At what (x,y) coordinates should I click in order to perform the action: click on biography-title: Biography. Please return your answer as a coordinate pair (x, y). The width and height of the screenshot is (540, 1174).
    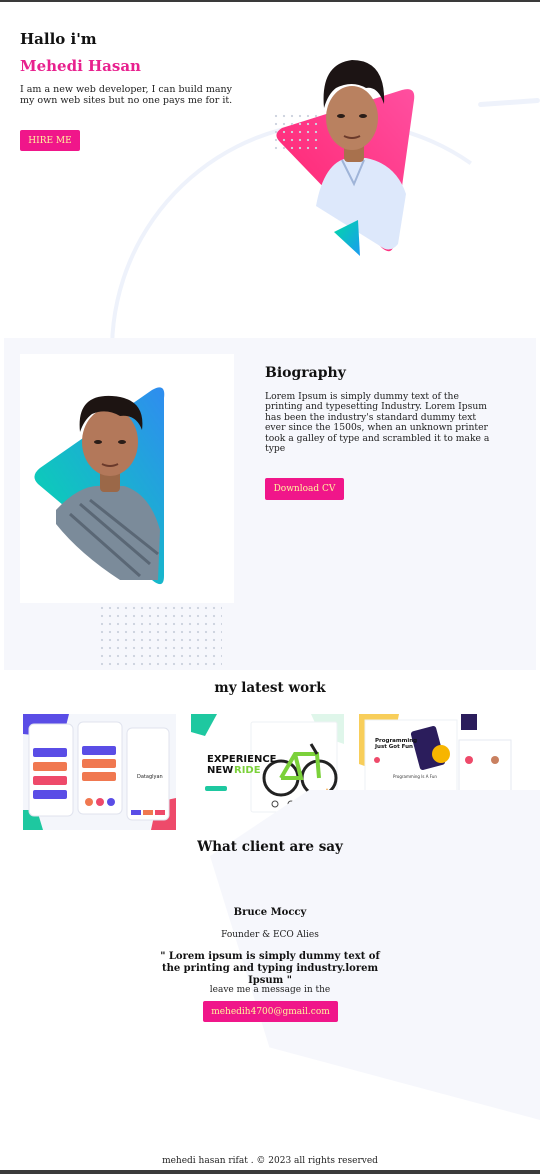
    Looking at the image, I should click on (305, 373).